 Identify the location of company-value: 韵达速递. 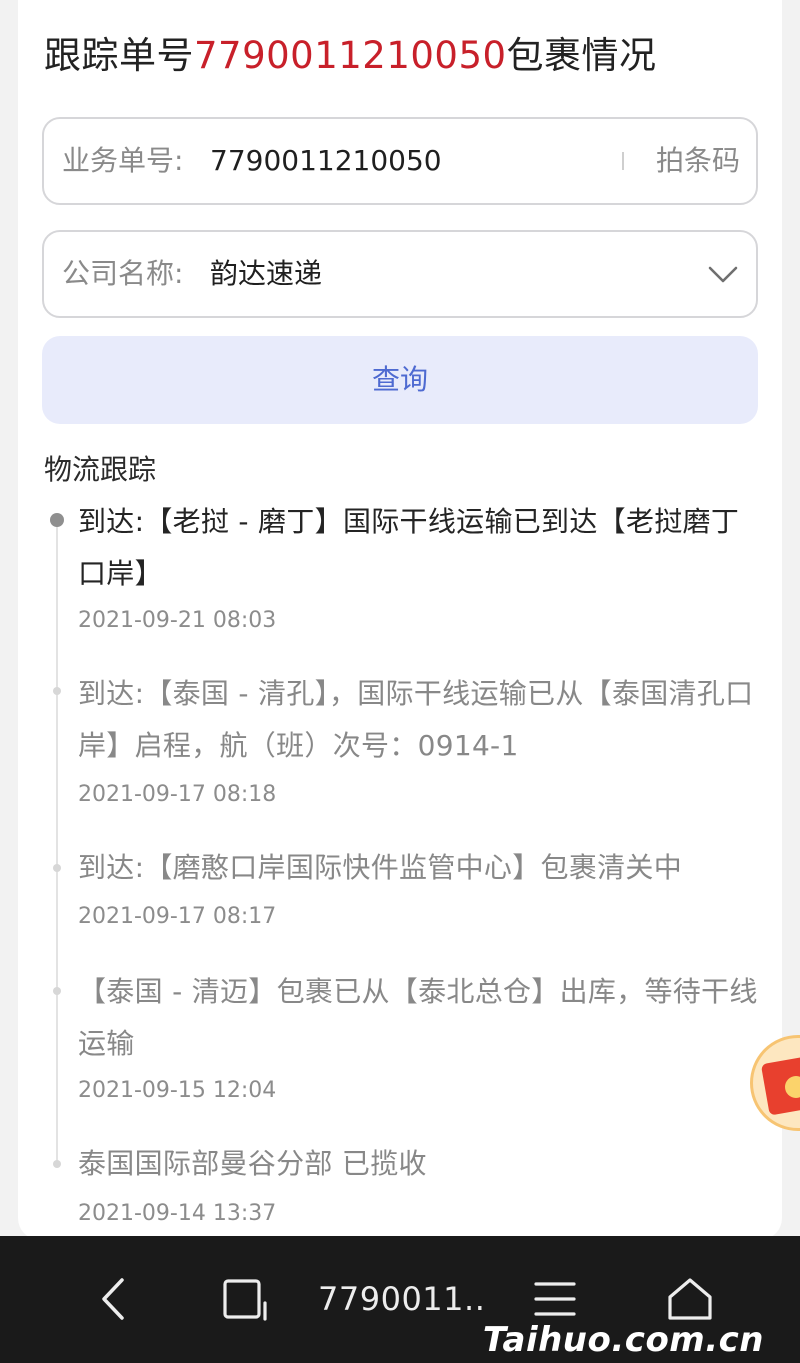
(266, 274).